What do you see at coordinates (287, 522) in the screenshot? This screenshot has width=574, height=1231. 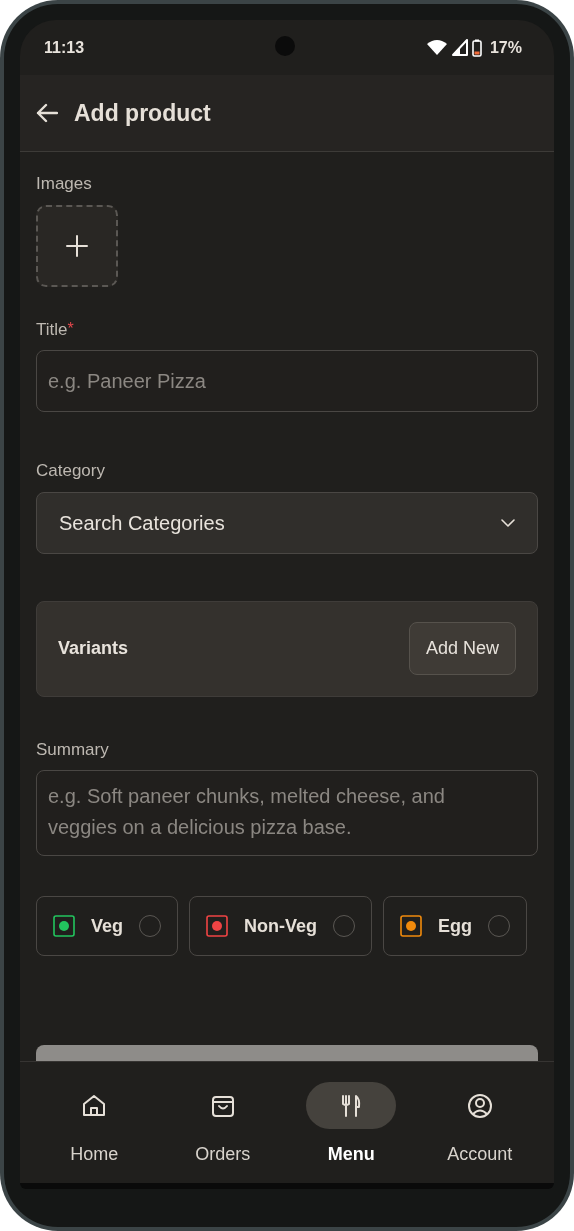 I see `category-dropdown: Search Categories` at bounding box center [287, 522].